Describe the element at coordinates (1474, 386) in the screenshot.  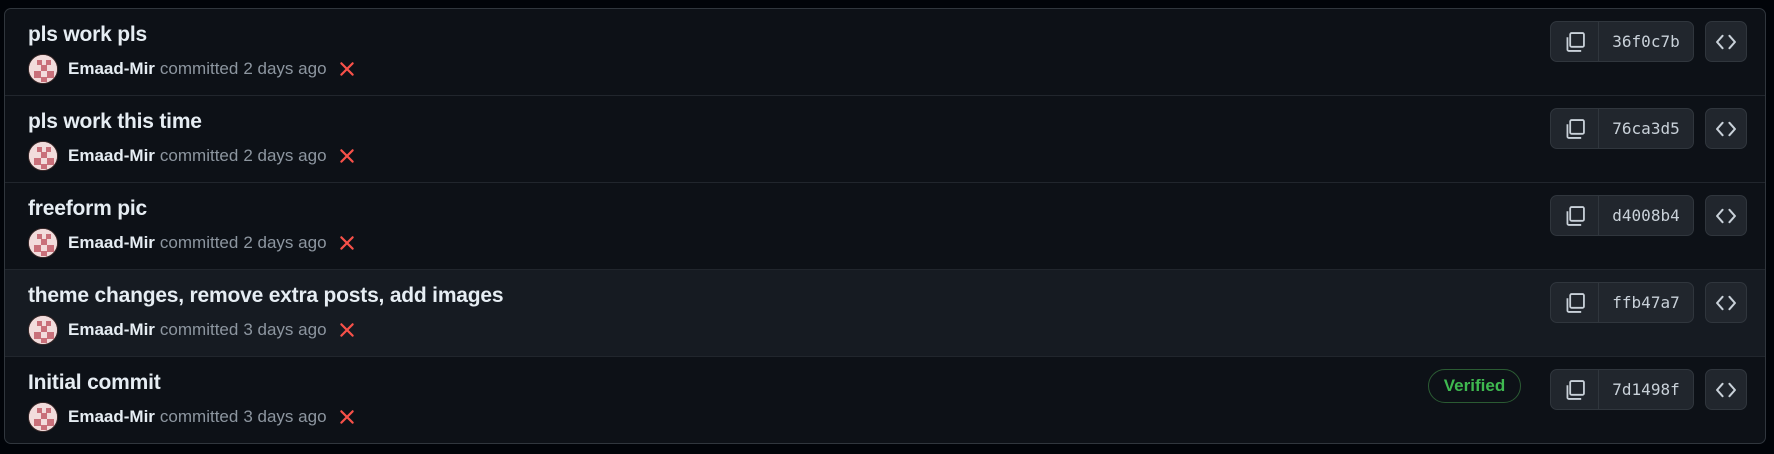
I see `verified-badge: Verified` at that location.